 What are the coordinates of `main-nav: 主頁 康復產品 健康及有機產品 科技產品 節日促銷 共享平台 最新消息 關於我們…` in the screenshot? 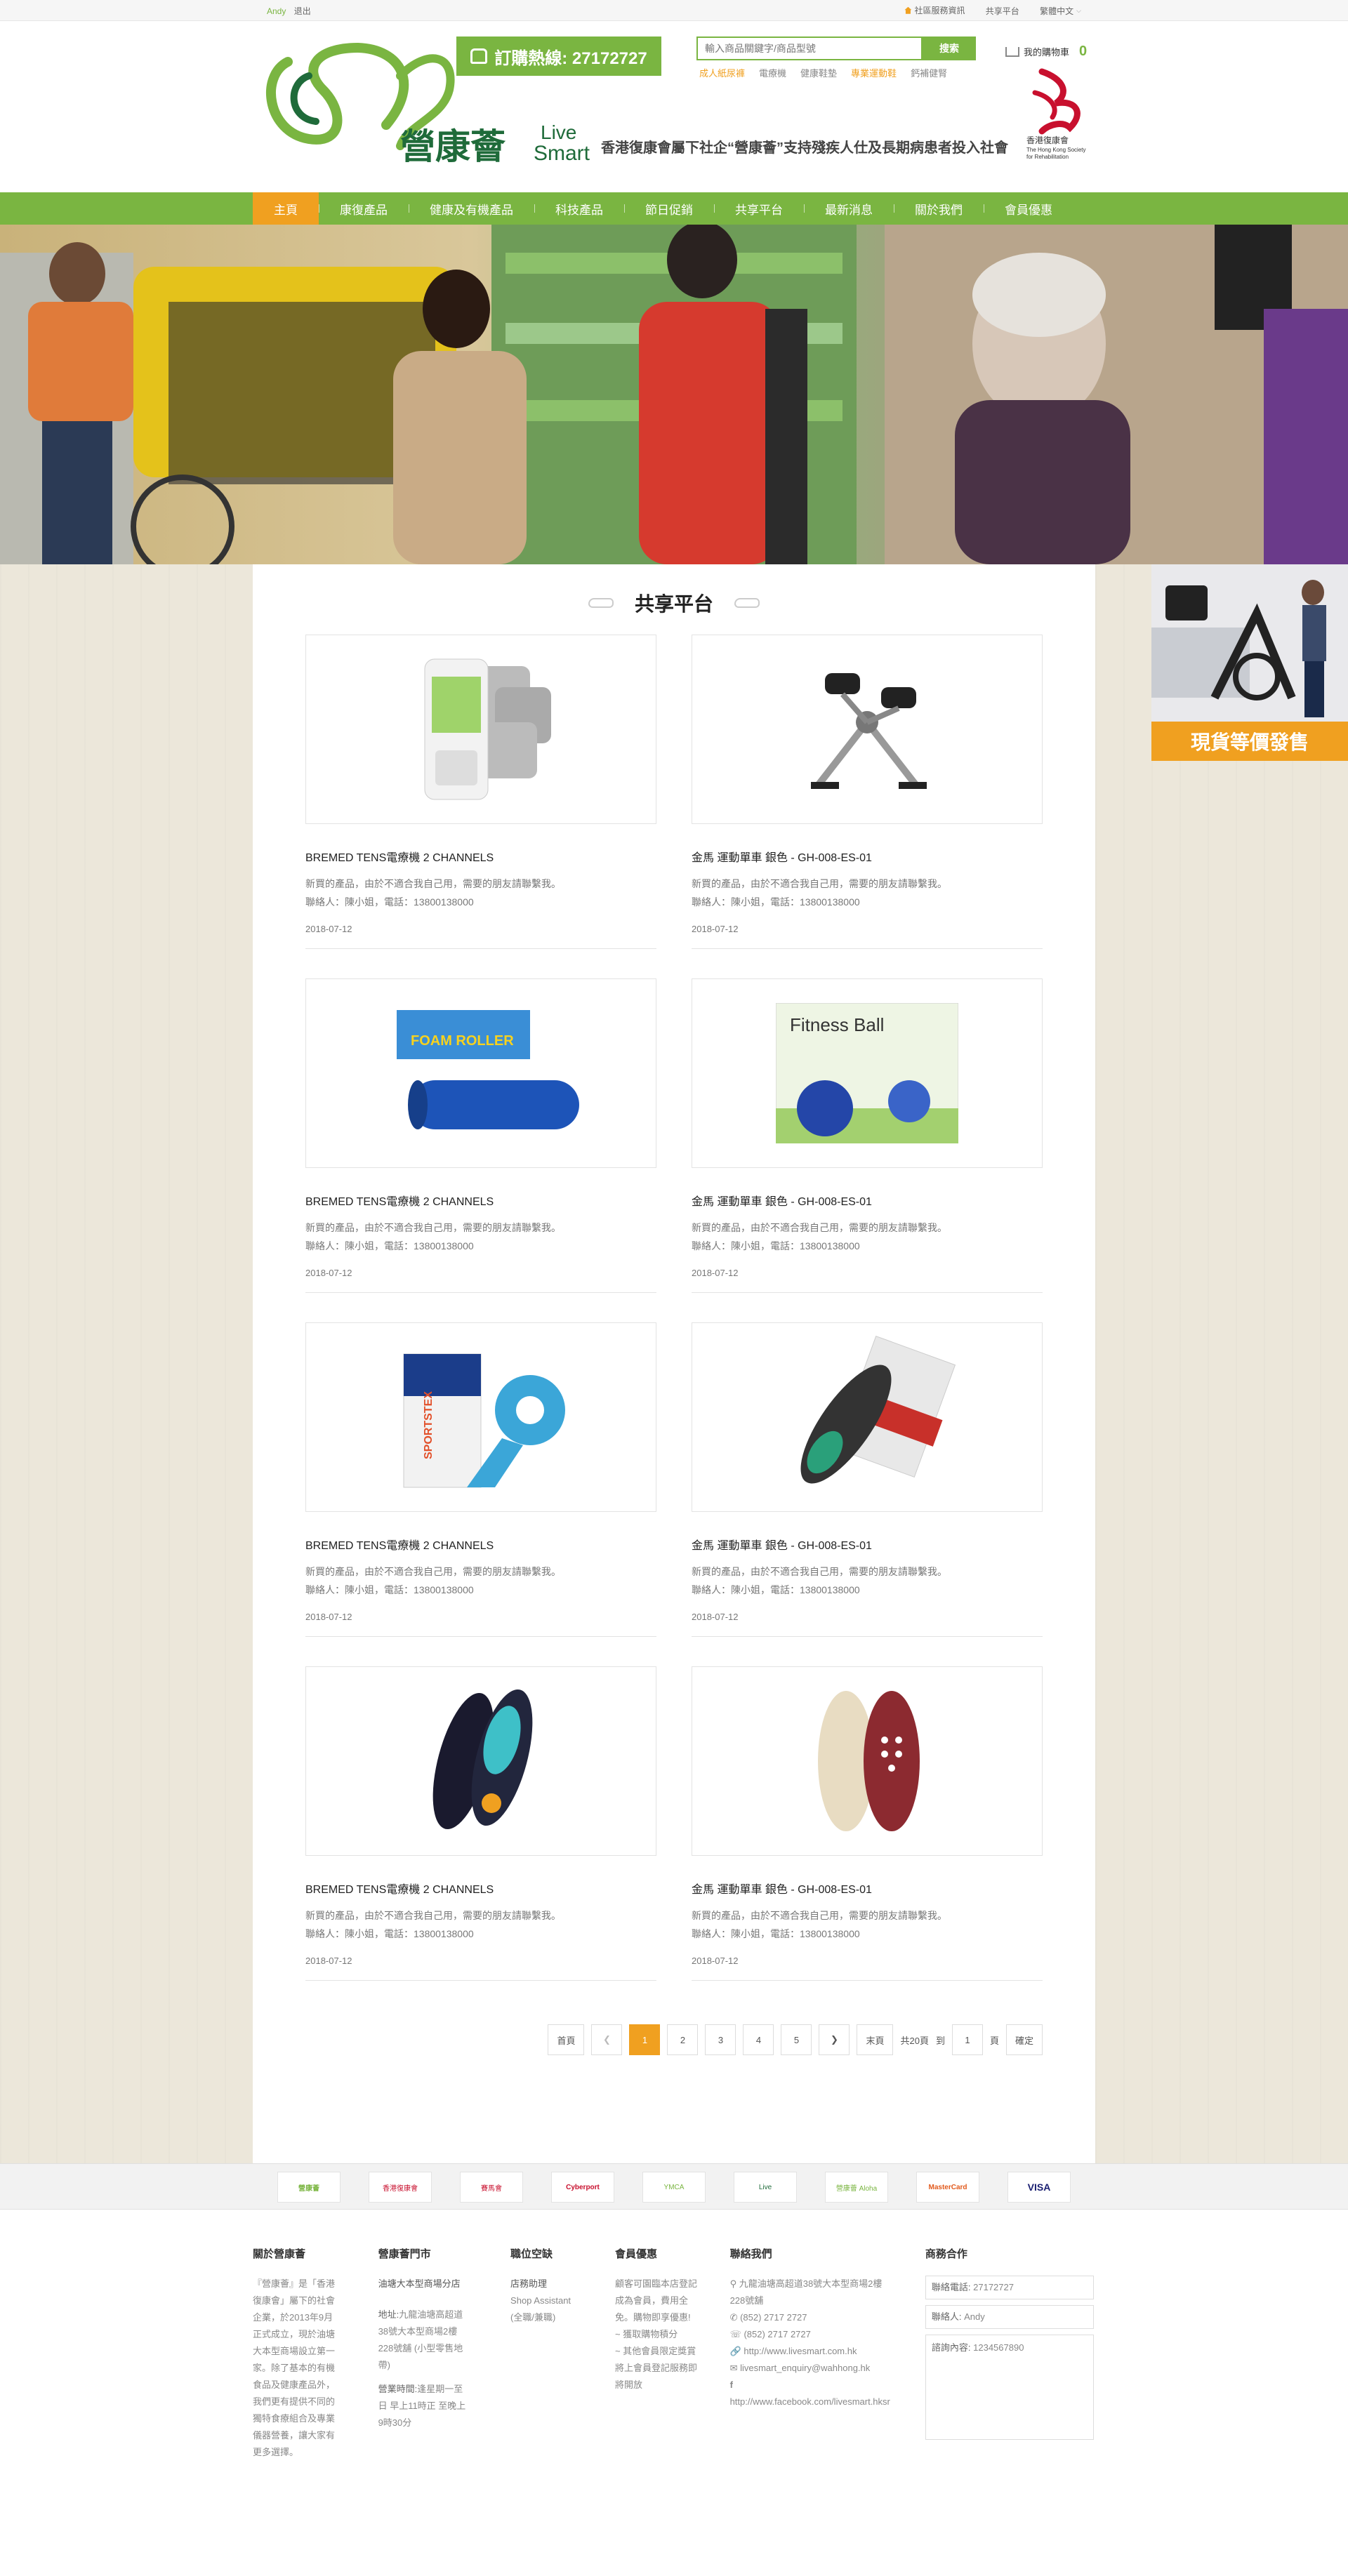 It's located at (674, 209).